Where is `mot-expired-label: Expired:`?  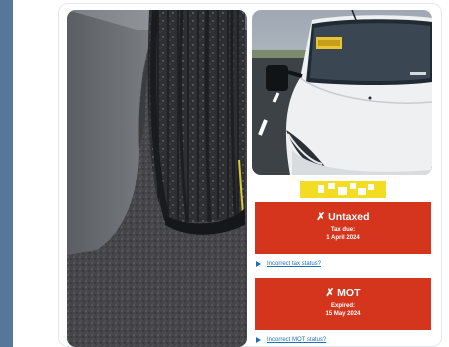
mot-expired-label: Expired: is located at coordinates (342, 306).